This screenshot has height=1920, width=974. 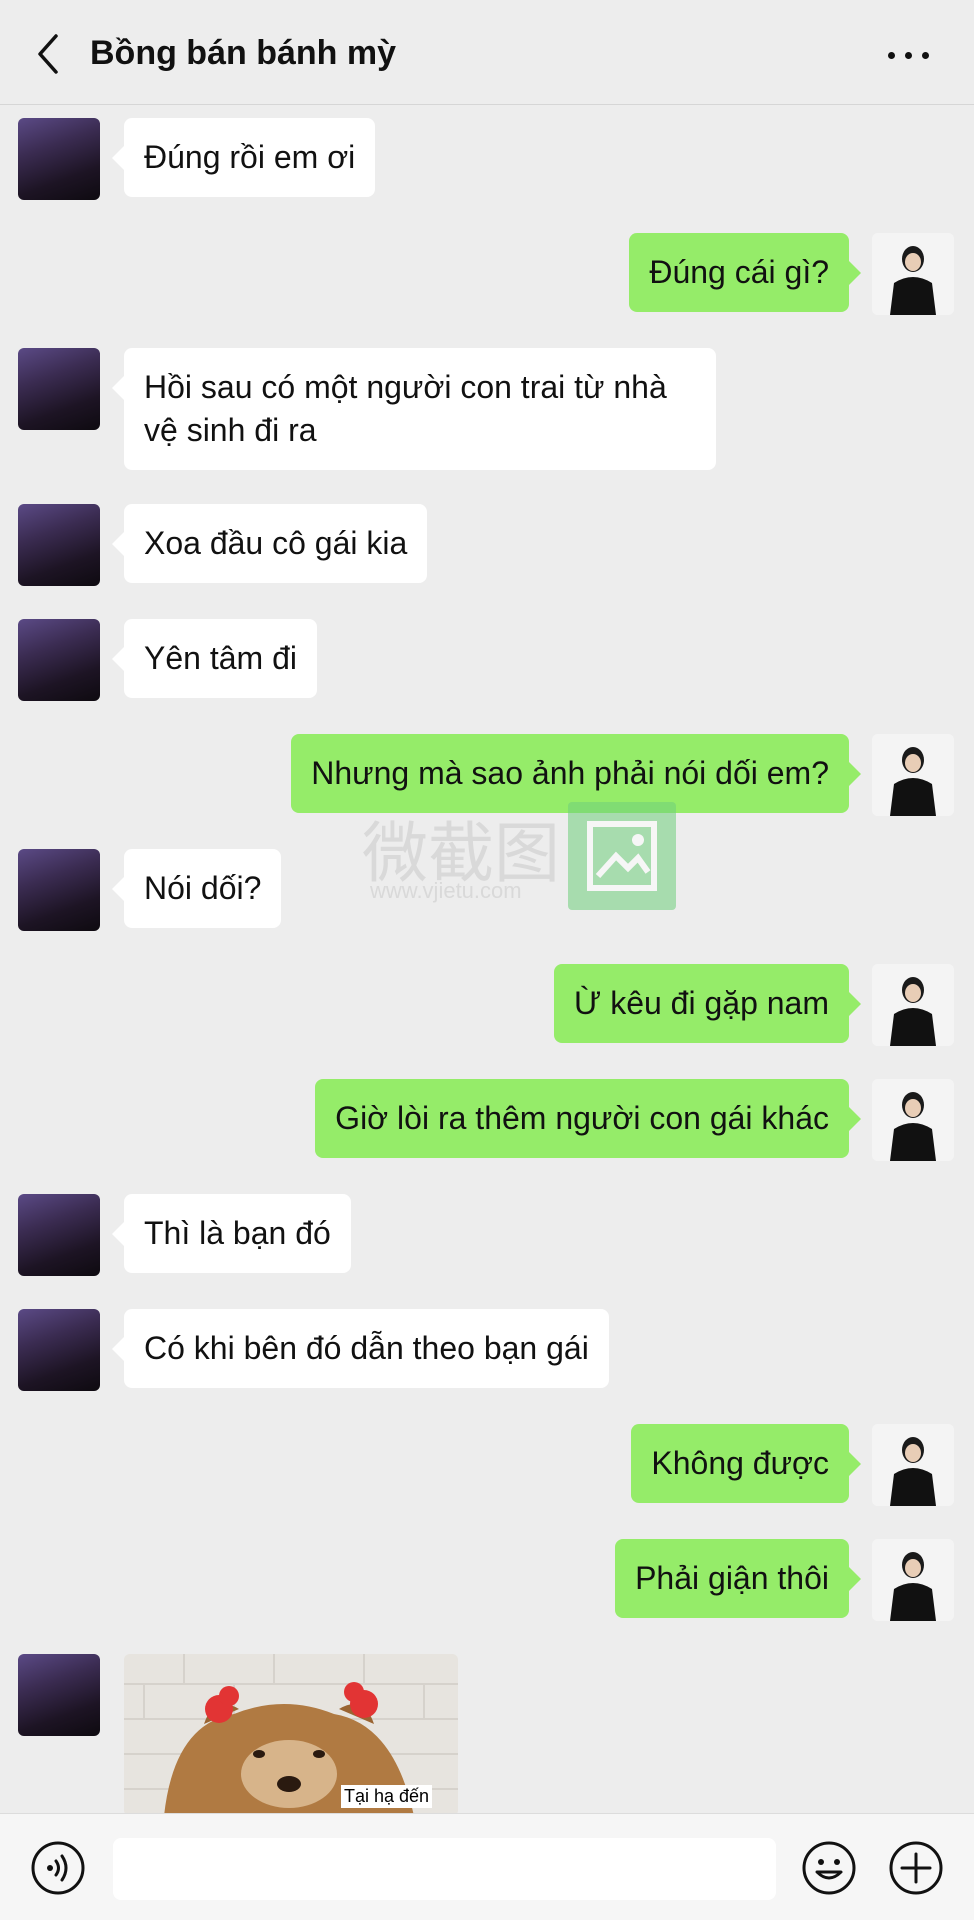 I want to click on message-bubble: Đúng cái gì?, so click(x=745, y=272).